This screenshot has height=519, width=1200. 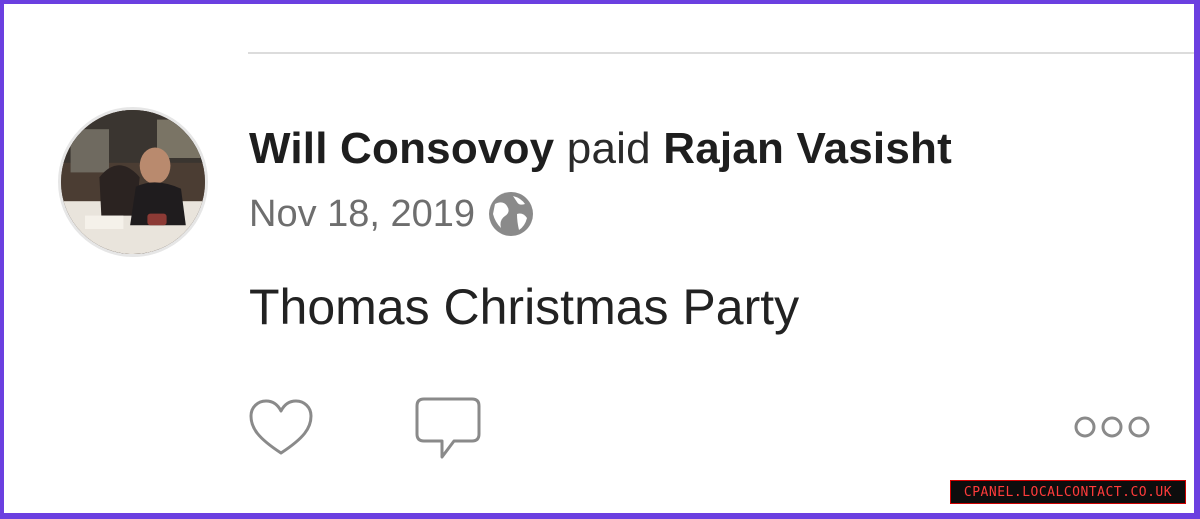 I want to click on top-divider, so click(x=721, y=53).